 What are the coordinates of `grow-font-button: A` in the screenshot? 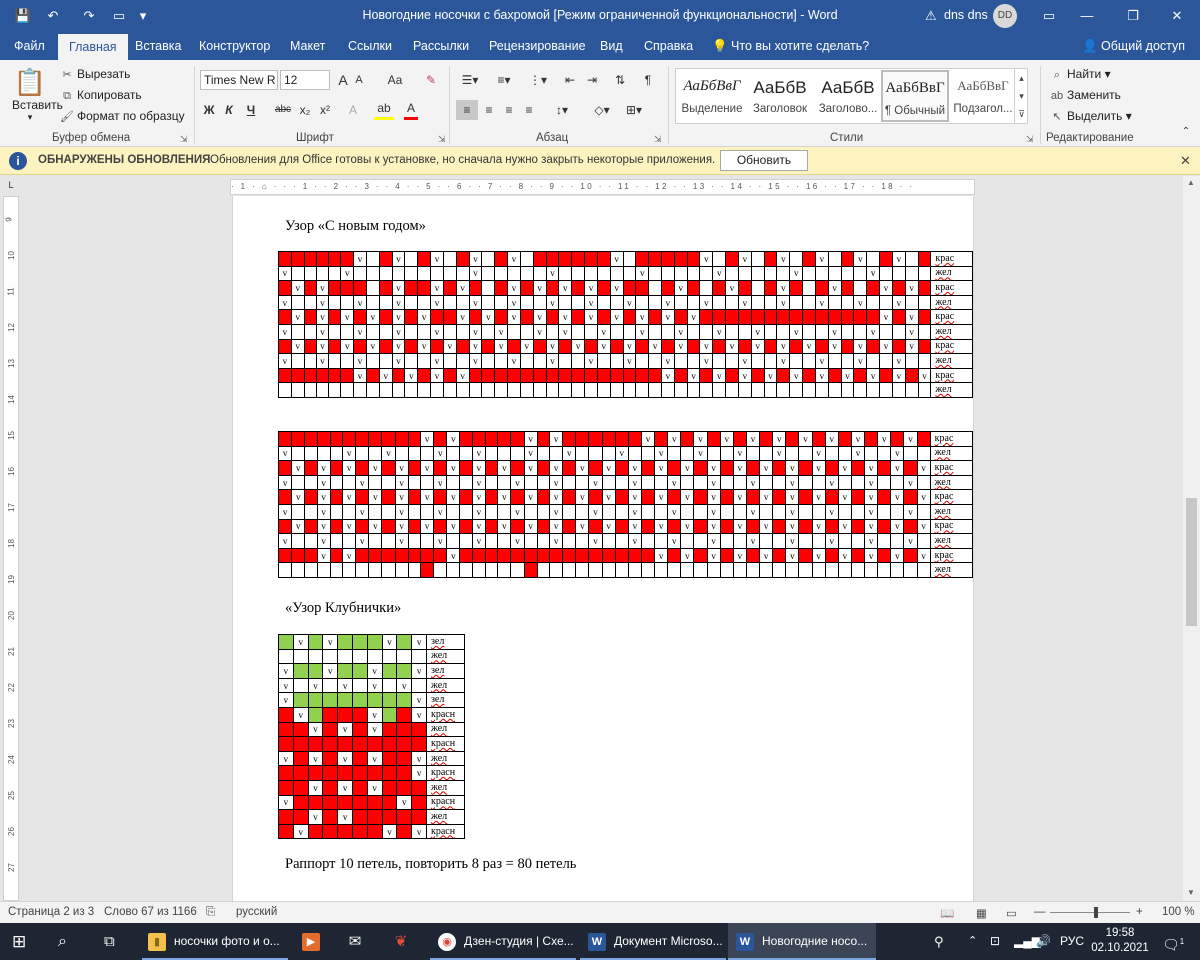 It's located at (343, 80).